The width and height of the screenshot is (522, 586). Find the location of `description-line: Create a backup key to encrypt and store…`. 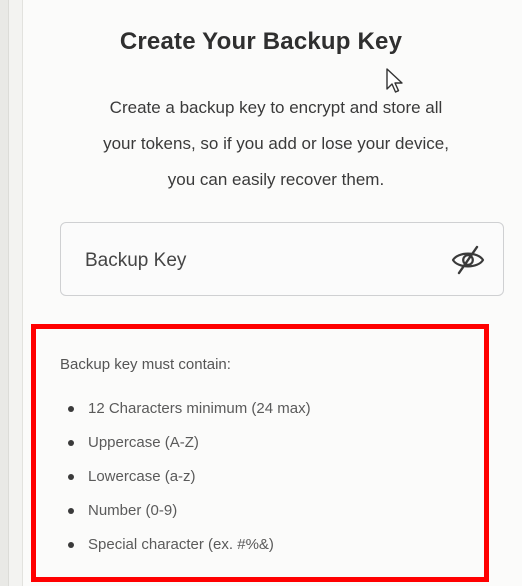

description-line: Create a backup key to encrypt and store… is located at coordinates (276, 107).